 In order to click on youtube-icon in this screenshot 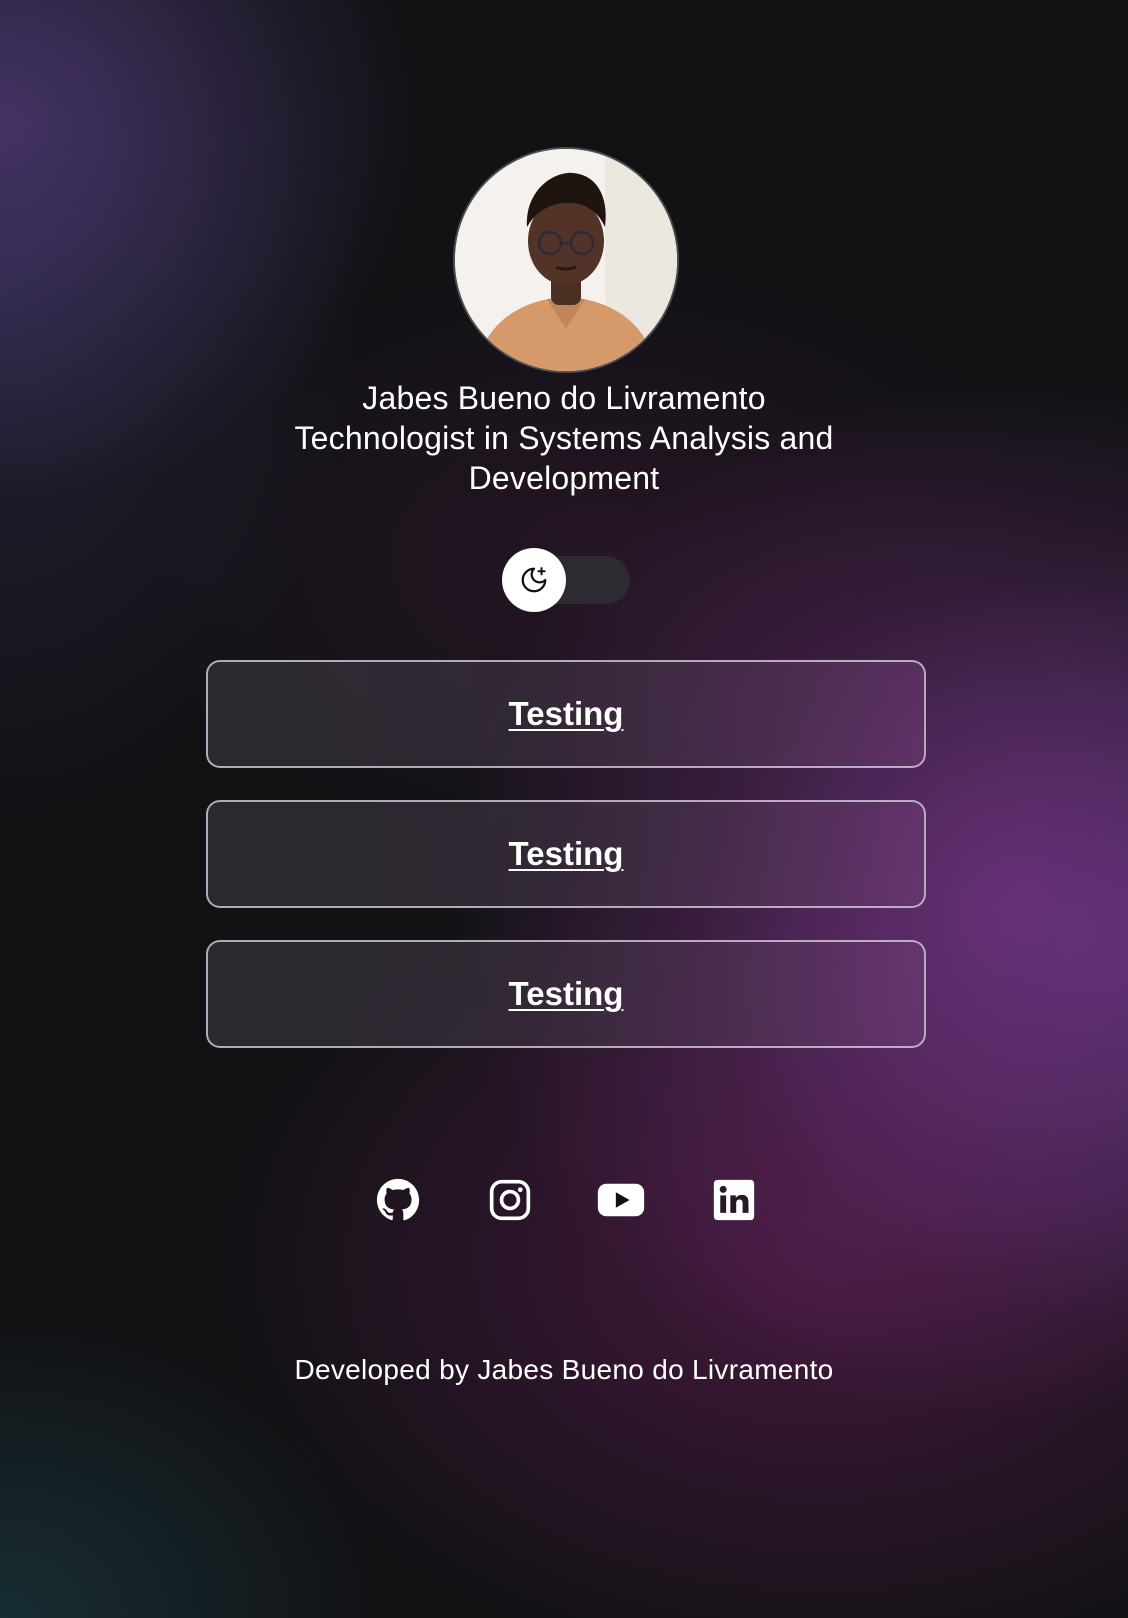, I will do `click(621, 1200)`.